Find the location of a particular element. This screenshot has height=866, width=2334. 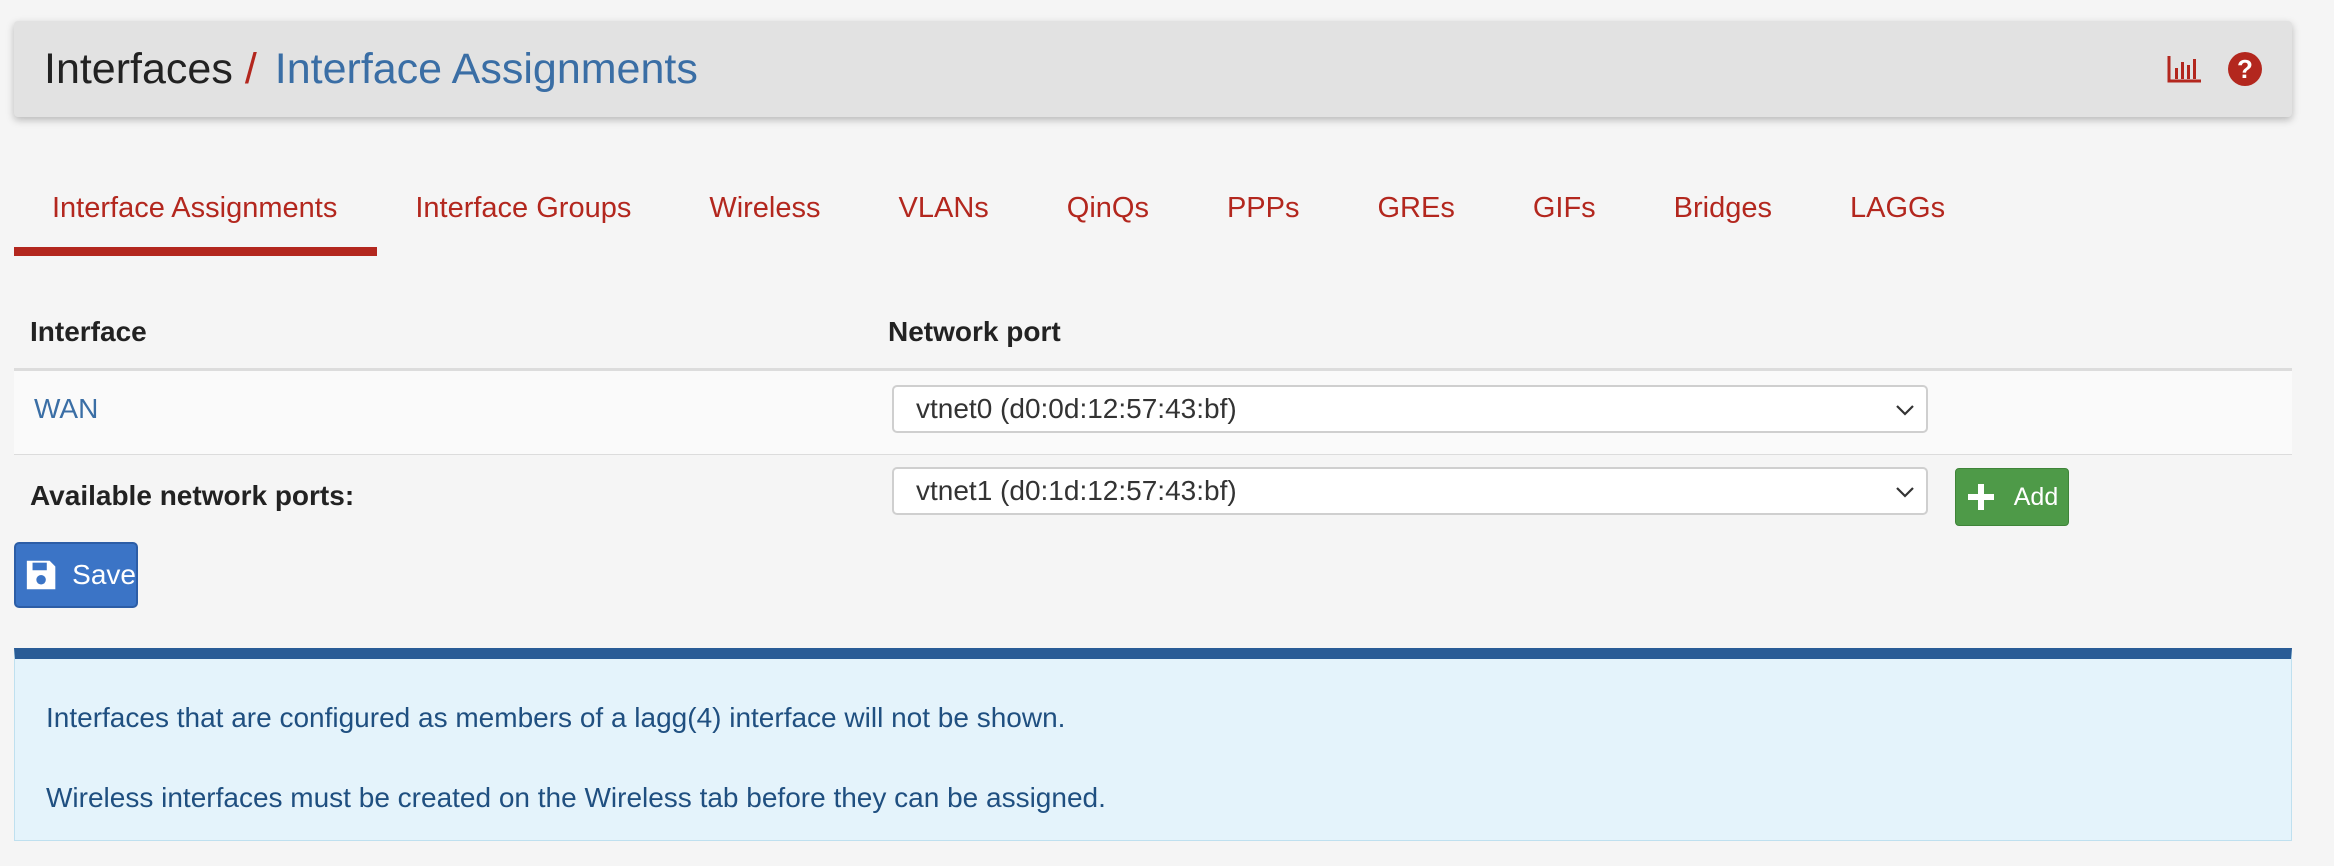

tab-gifs: GIFs is located at coordinates (1565, 213).